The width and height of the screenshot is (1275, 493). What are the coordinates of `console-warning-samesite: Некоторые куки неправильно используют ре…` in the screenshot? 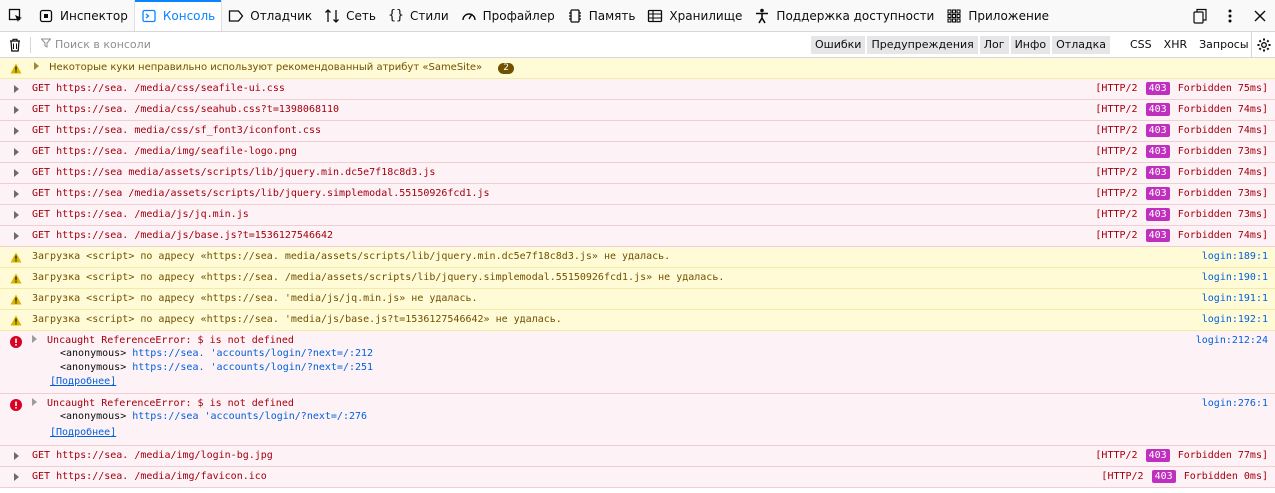 It's located at (637, 68).